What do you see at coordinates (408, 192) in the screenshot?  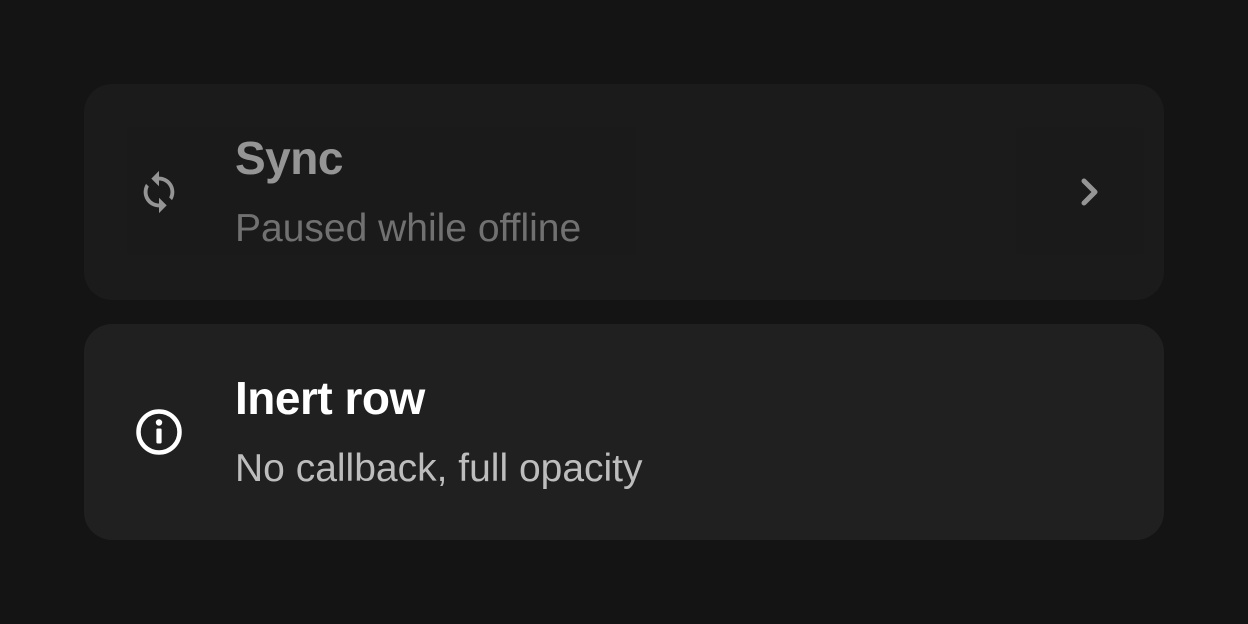 I see `sync-row-text: Sync Paused while offline` at bounding box center [408, 192].